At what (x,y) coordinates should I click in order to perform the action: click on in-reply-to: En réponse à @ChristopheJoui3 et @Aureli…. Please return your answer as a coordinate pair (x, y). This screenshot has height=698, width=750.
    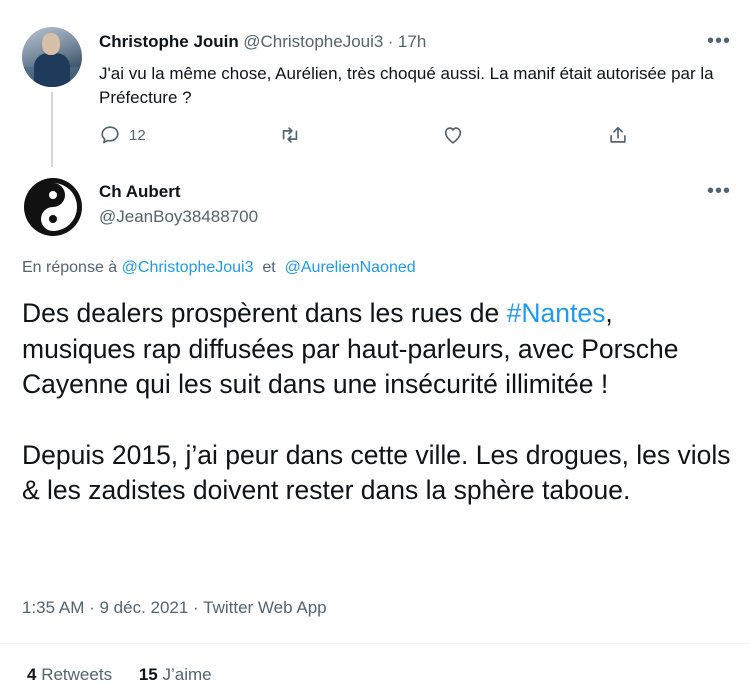
    Looking at the image, I should click on (219, 268).